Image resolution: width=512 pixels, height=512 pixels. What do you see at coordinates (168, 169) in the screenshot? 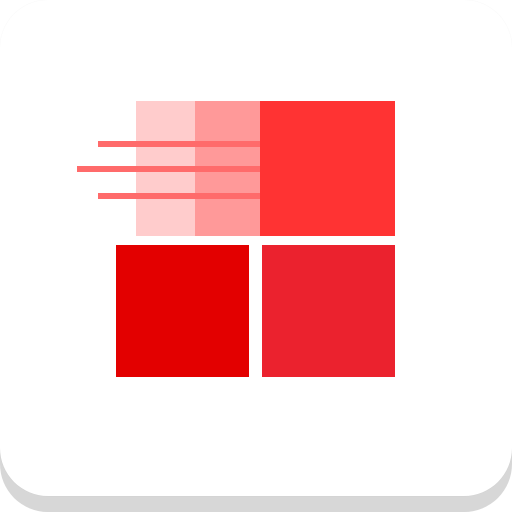
I see `speed-line-middle` at bounding box center [168, 169].